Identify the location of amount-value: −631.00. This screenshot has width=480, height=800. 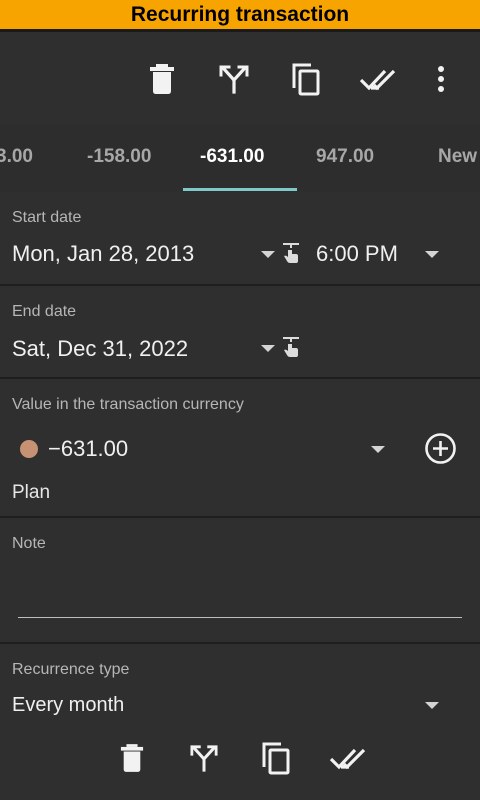
(88, 449).